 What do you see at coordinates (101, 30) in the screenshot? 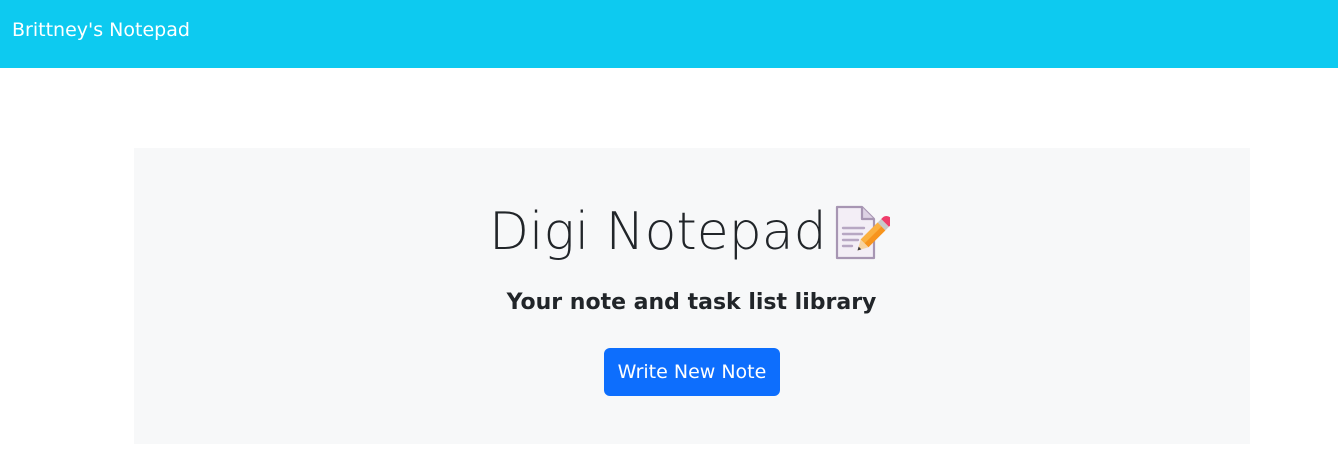
I see `navbar-brand: Brittney's Notepad` at bounding box center [101, 30].